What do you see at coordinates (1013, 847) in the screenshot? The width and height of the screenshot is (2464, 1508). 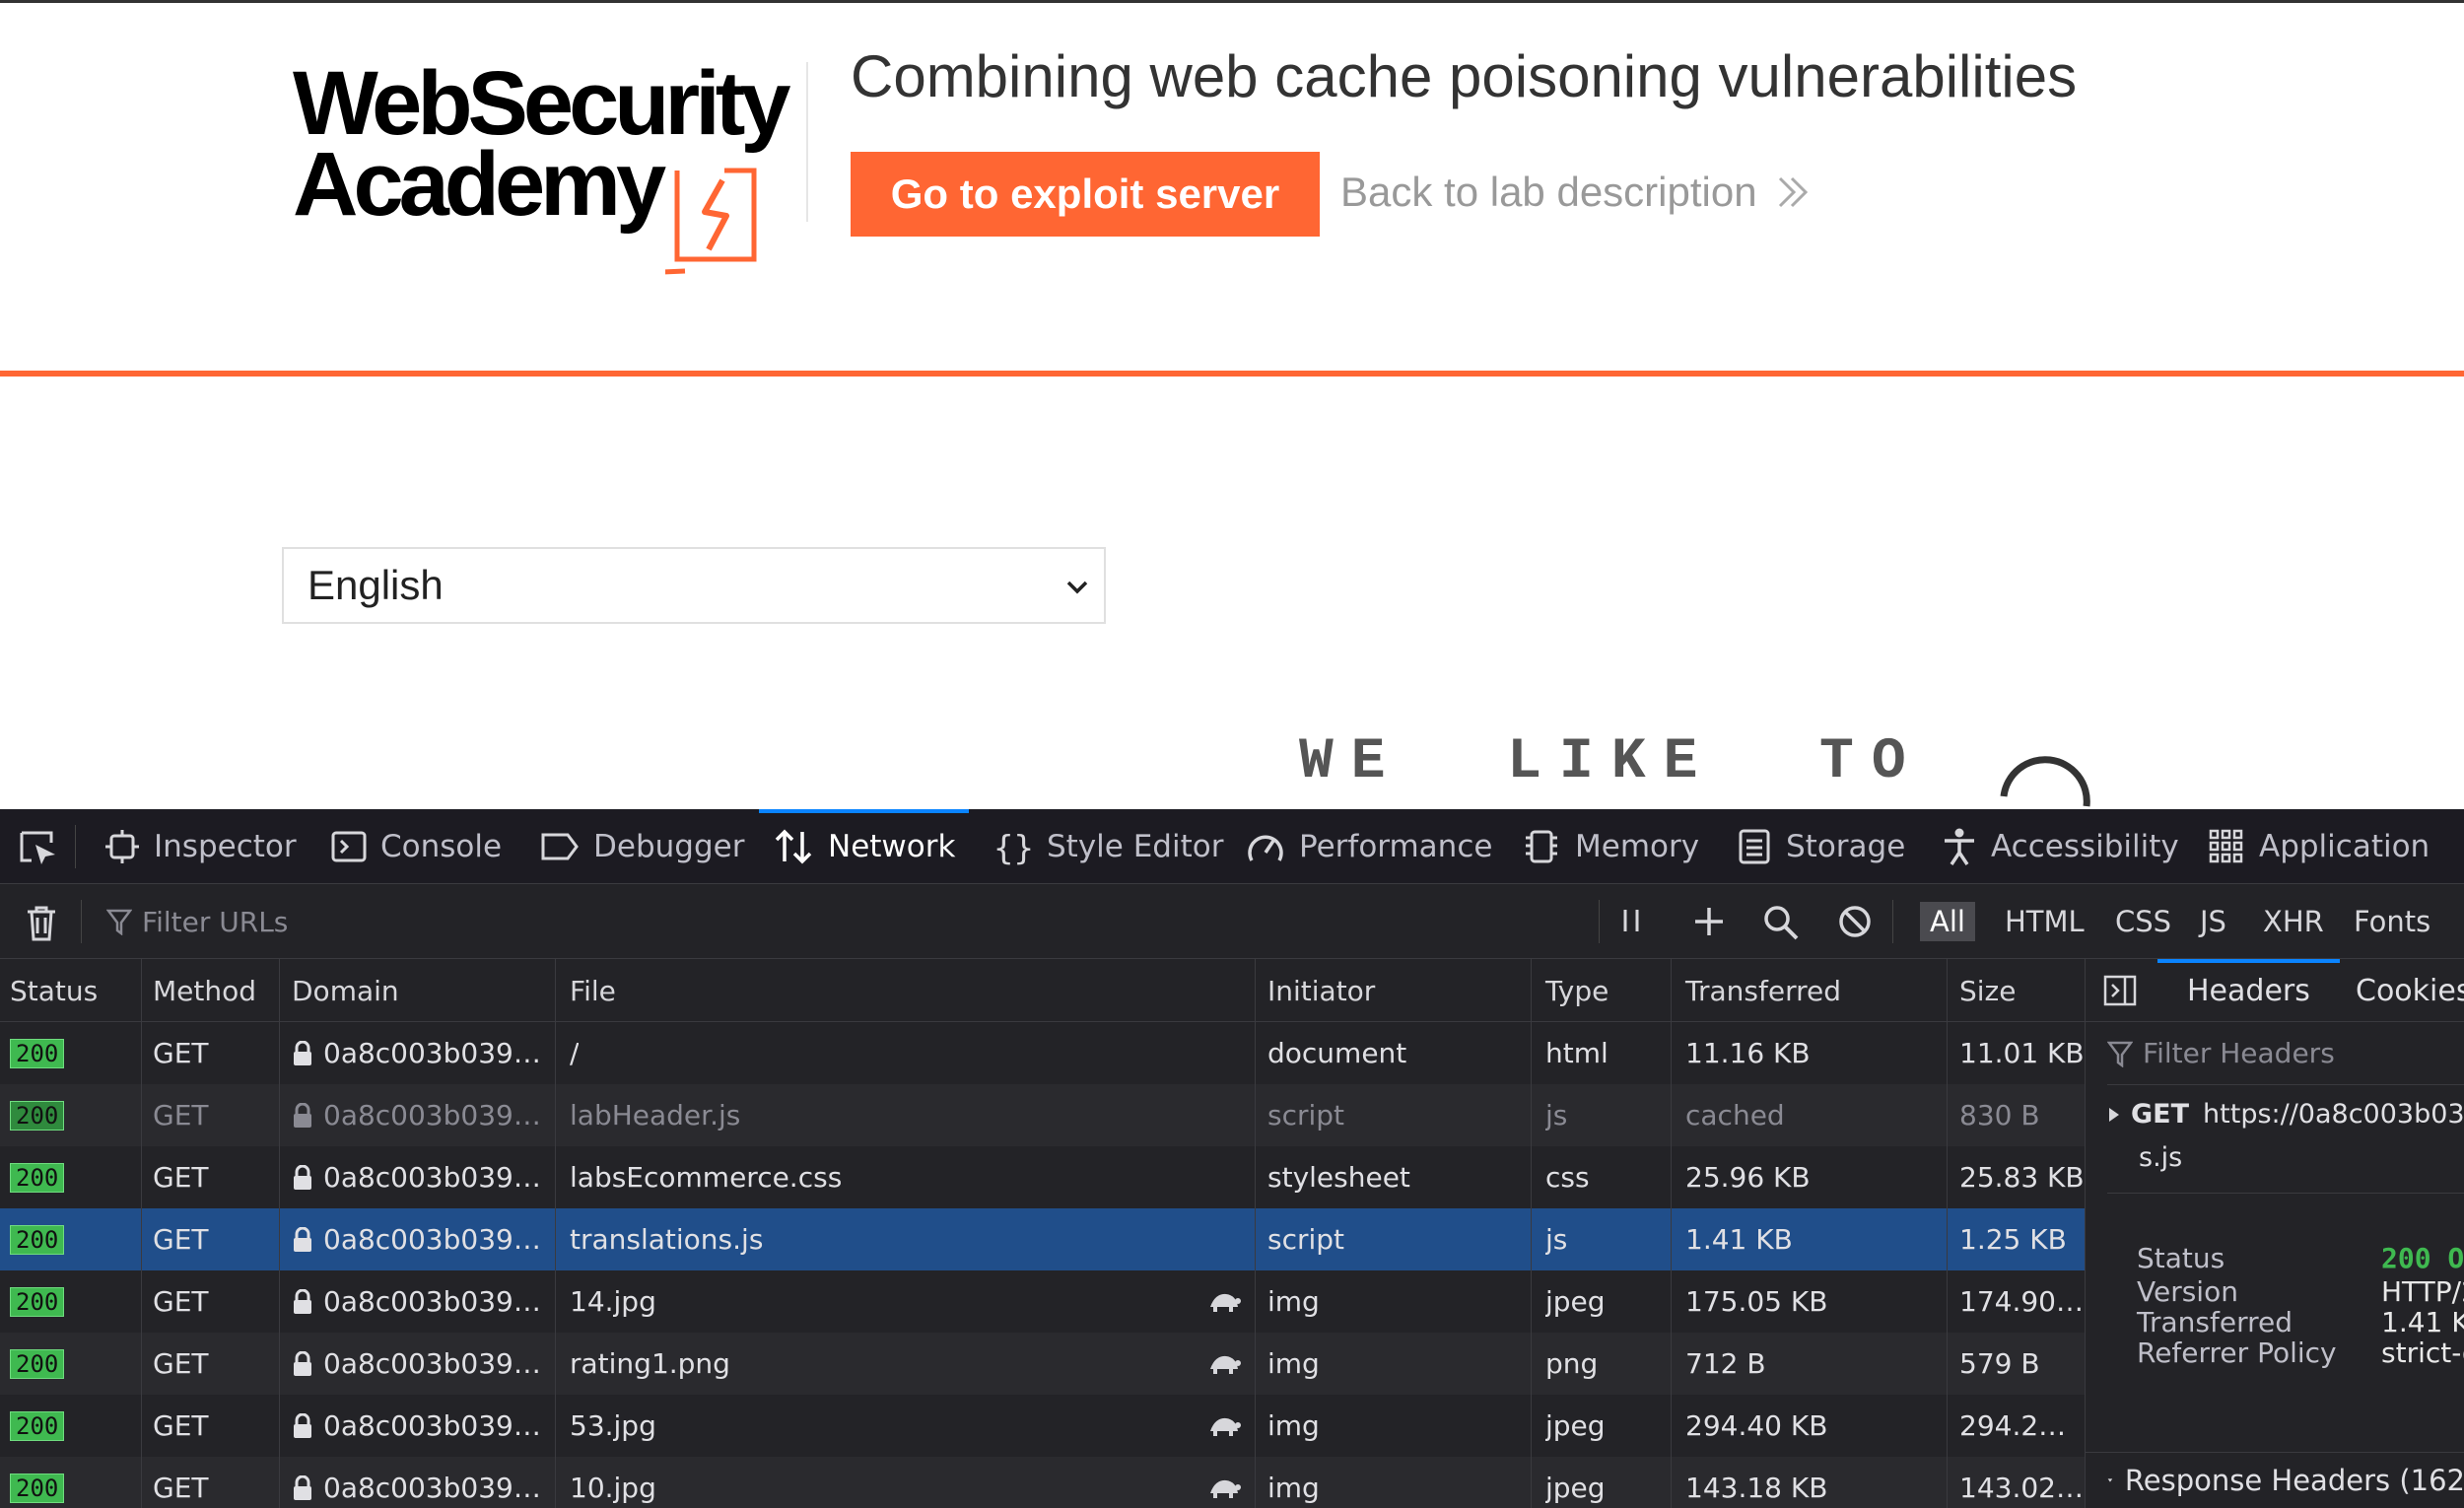 I see `braces-icon: {}` at bounding box center [1013, 847].